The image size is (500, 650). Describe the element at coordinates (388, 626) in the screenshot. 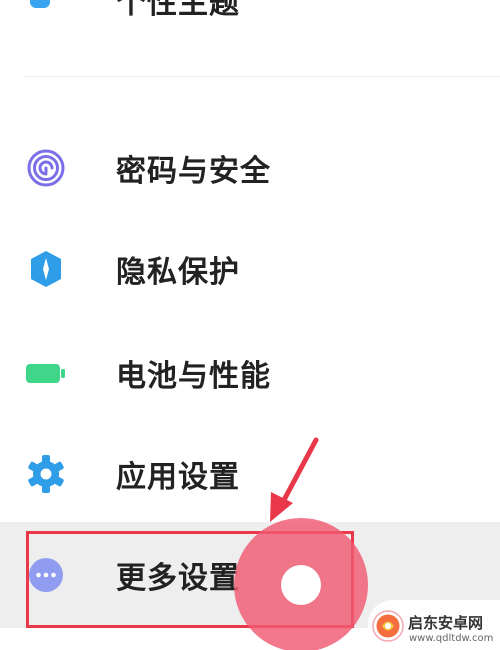

I see `watermark-logo-icon` at that location.